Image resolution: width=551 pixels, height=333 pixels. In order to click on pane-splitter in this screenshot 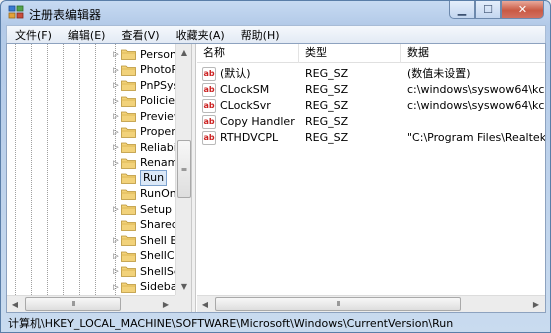, I will do `click(194, 178)`.